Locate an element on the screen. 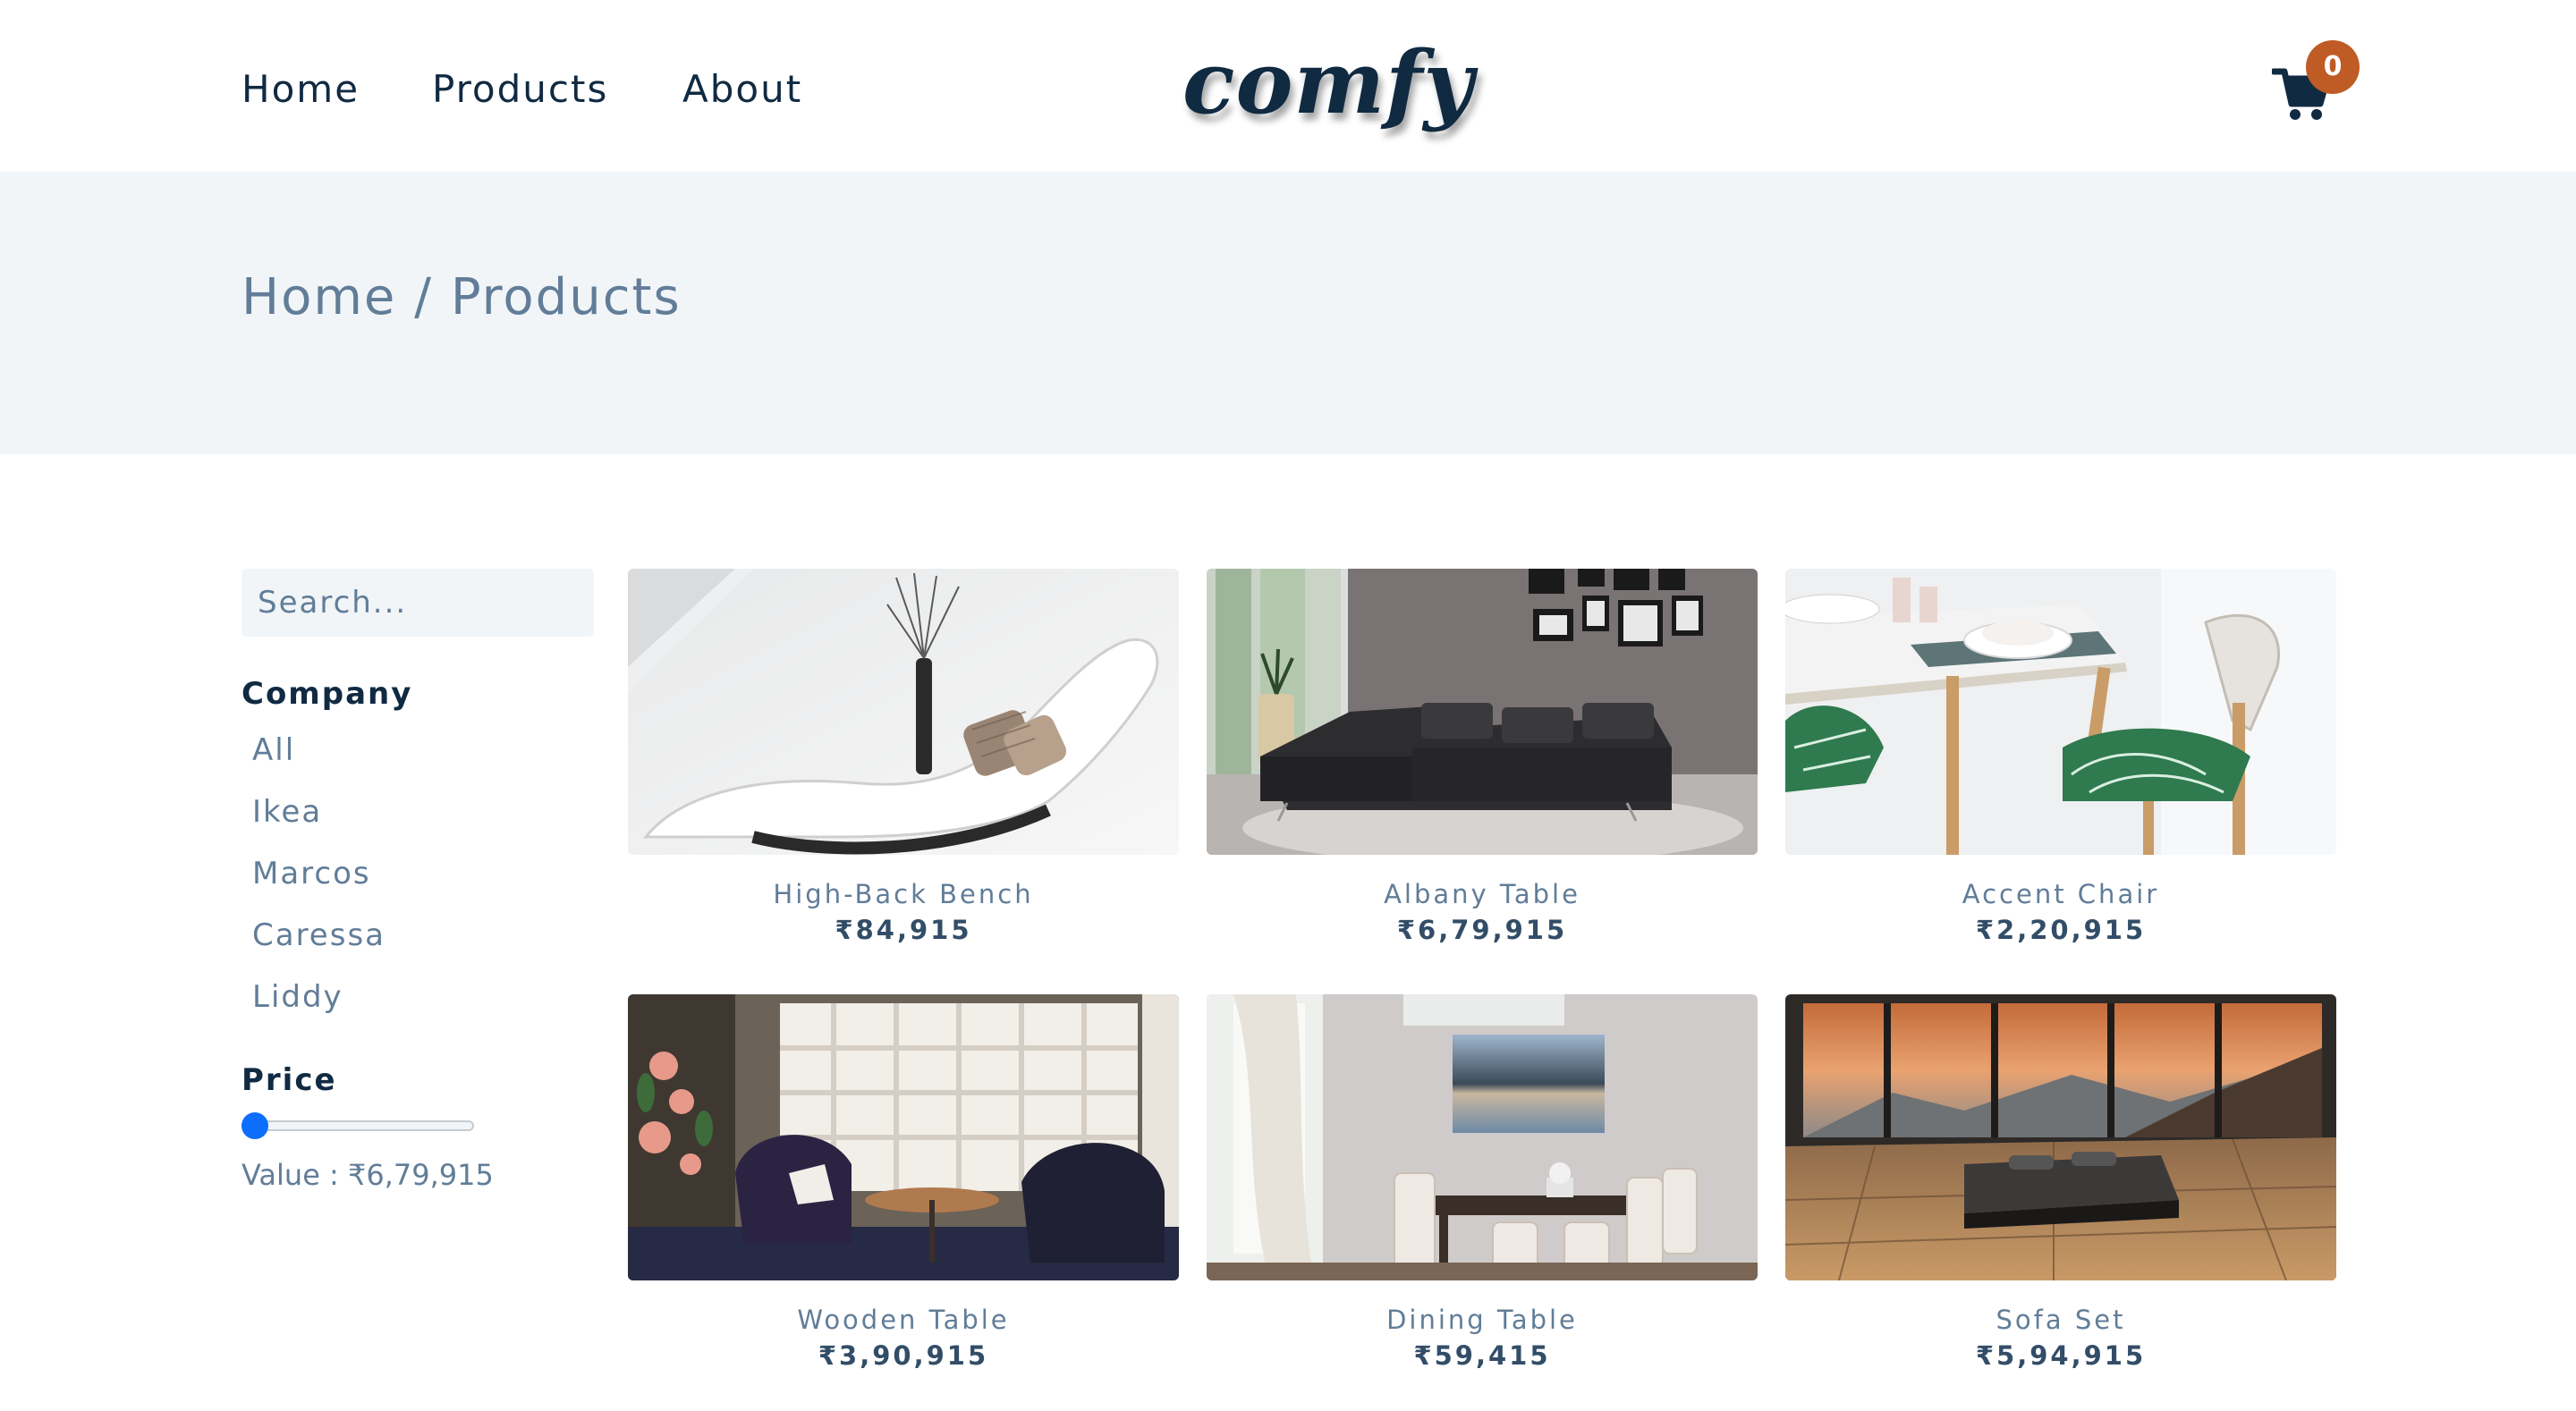 This screenshot has width=2576, height=1411. product-price: ₹5,94,915 is located at coordinates (2061, 1356).